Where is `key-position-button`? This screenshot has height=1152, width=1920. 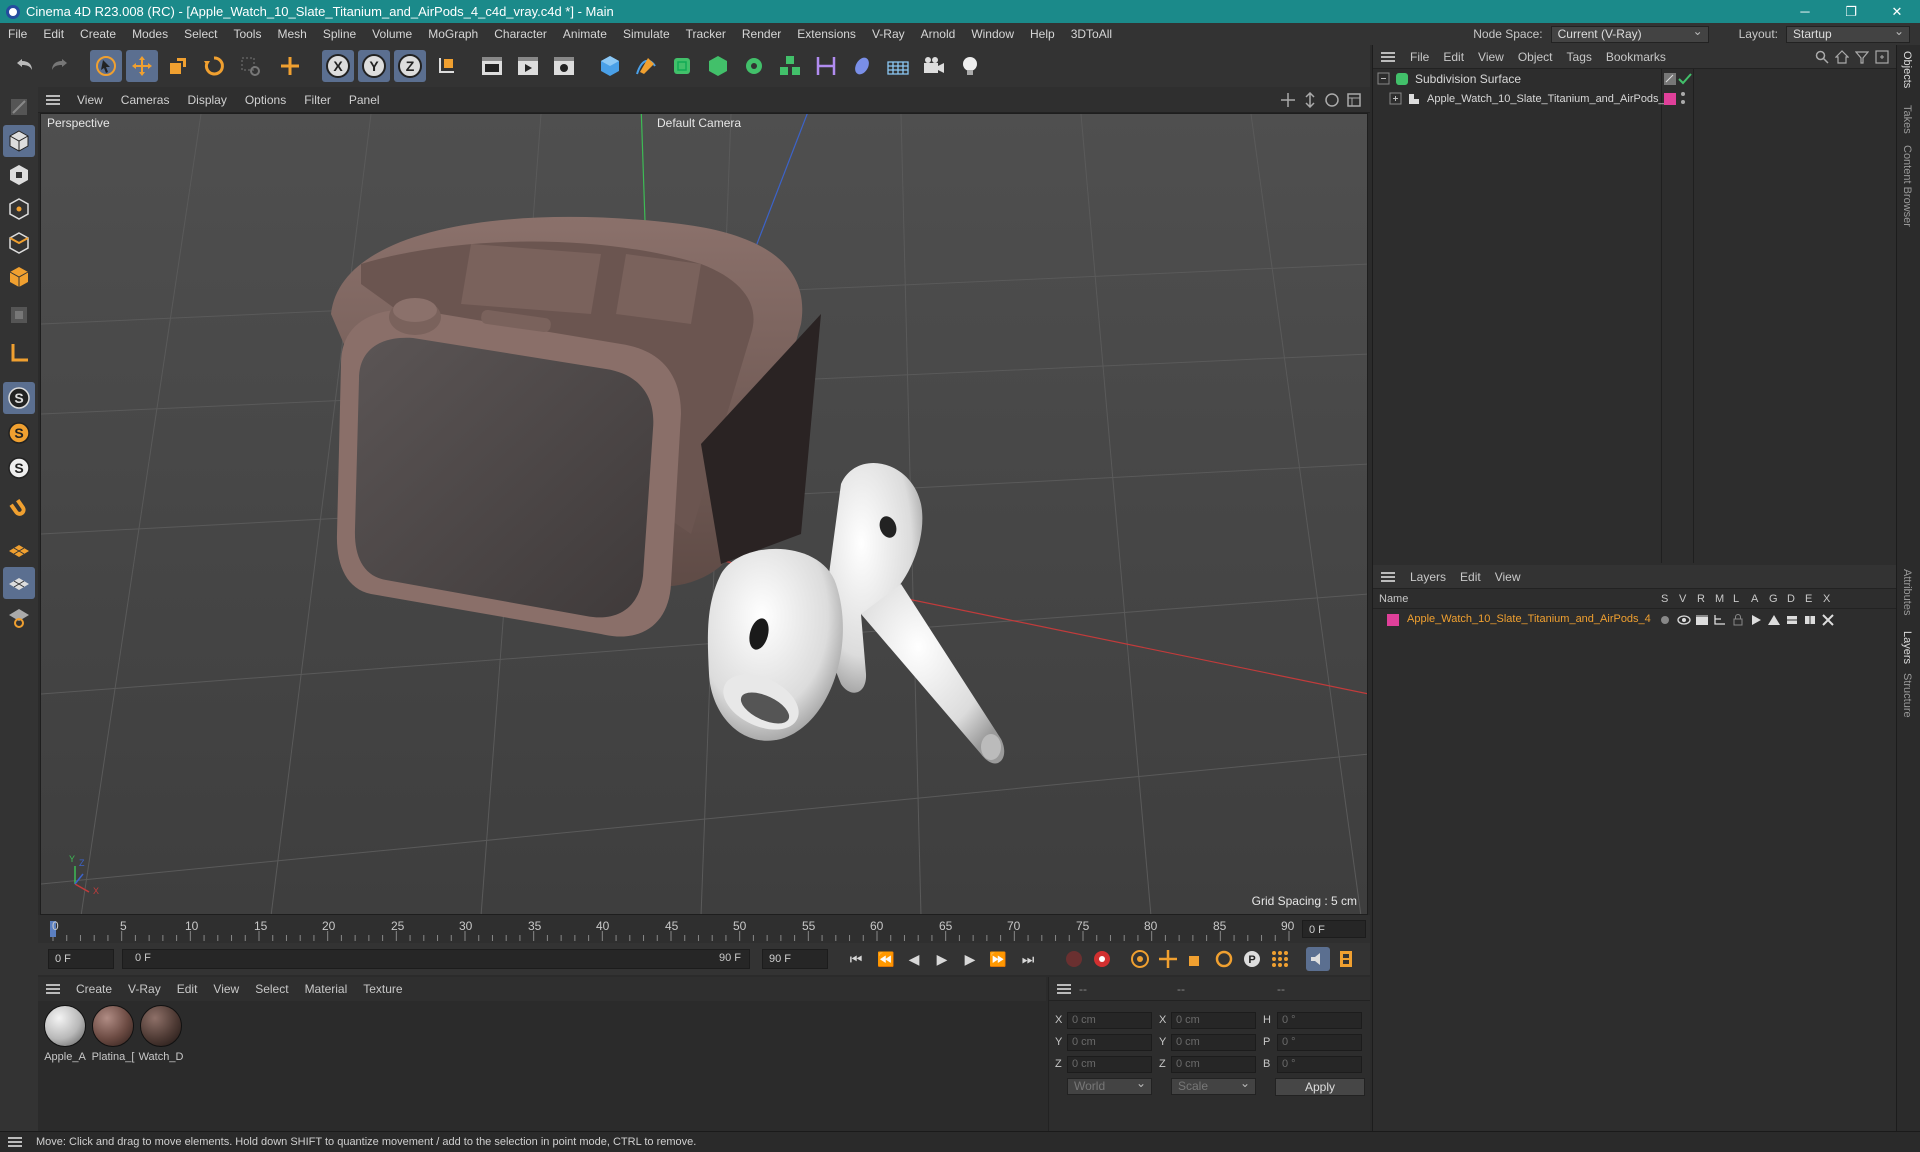
key-position-button is located at coordinates (1168, 959).